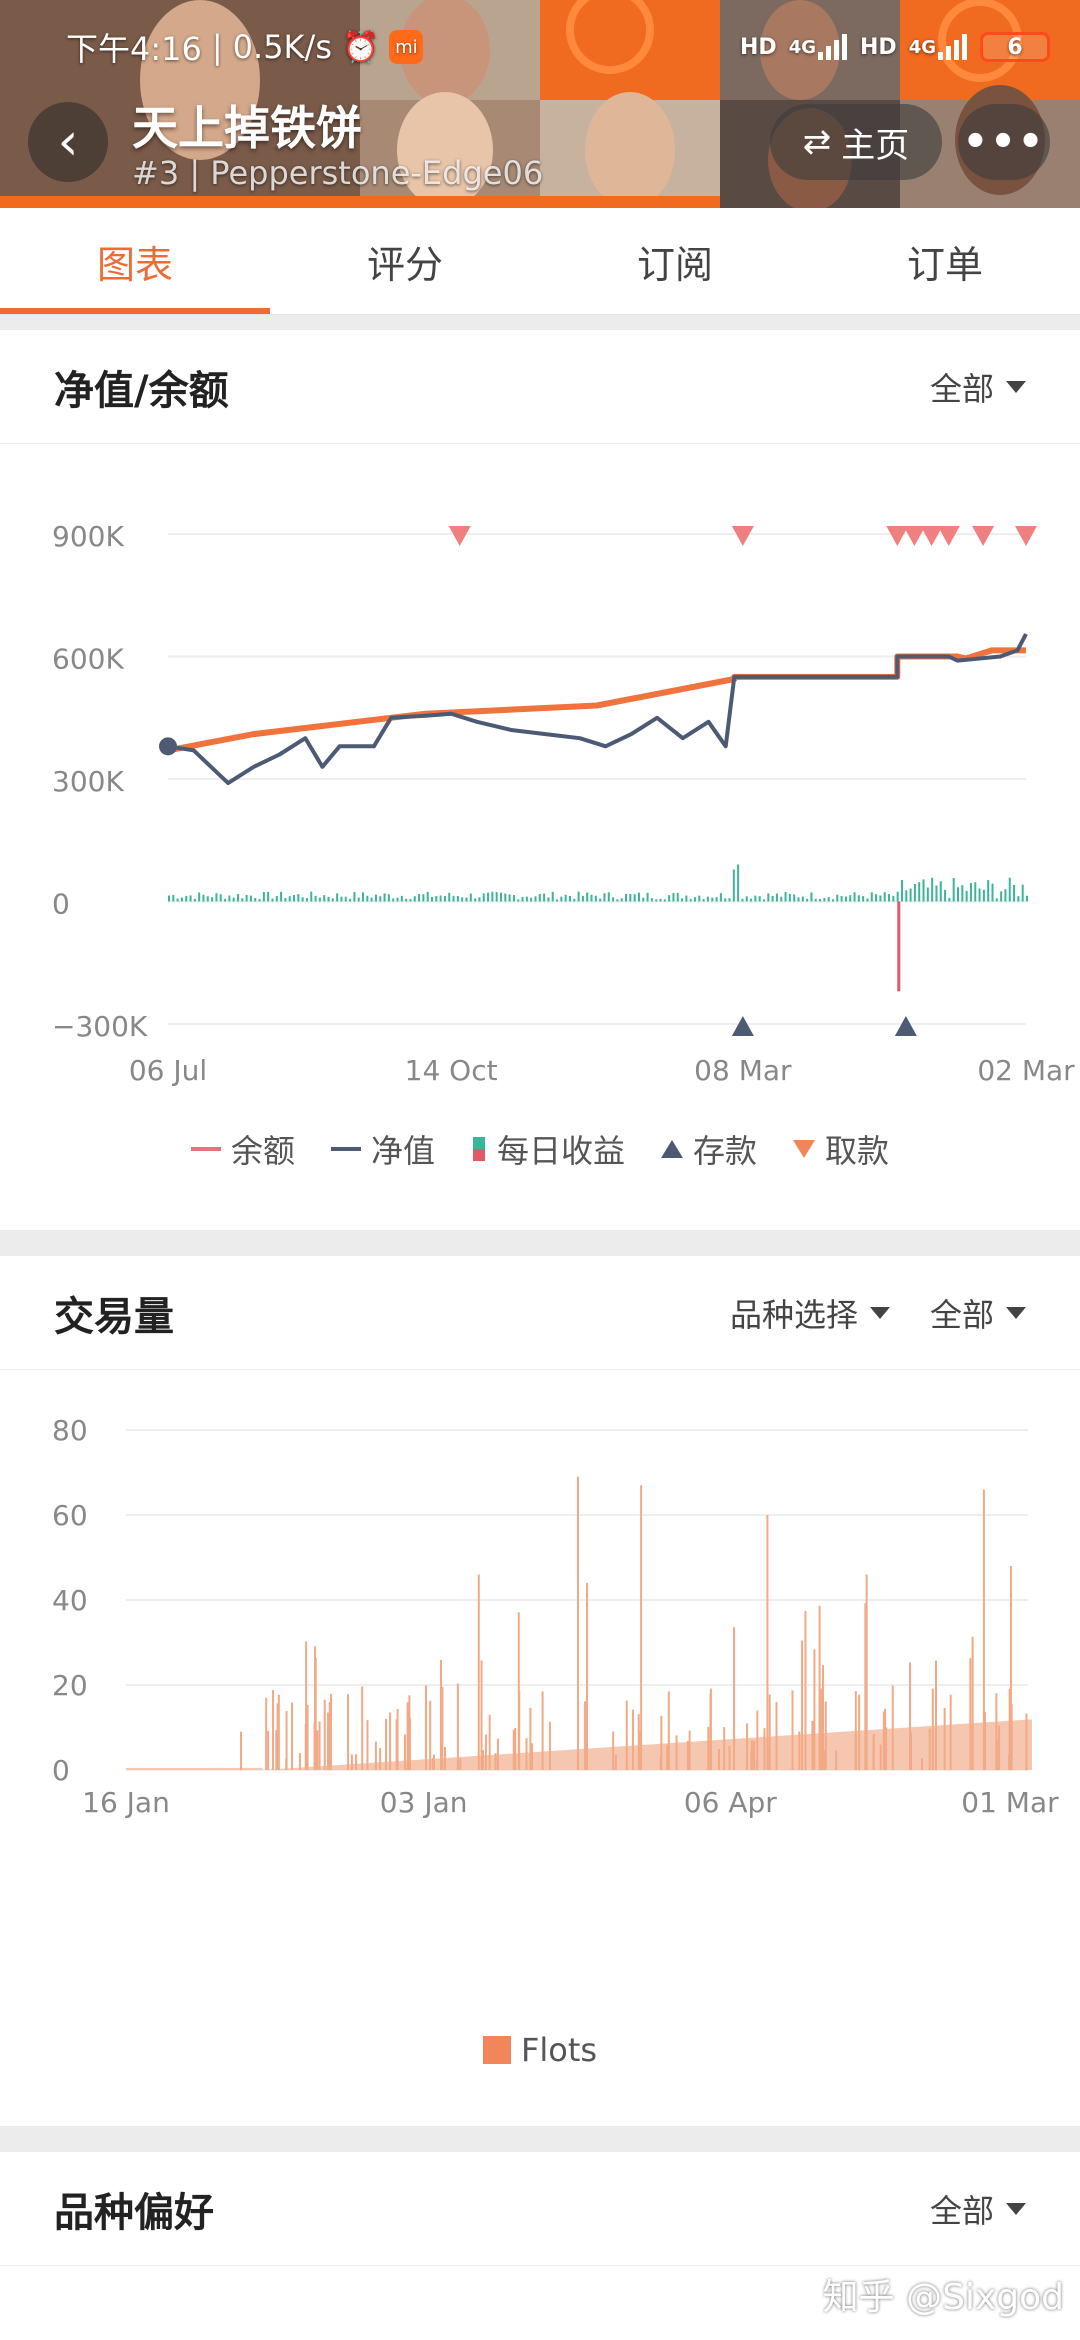 The image size is (1080, 2340). Describe the element at coordinates (945, 261) in the screenshot. I see `tab-orders: 订单` at that location.